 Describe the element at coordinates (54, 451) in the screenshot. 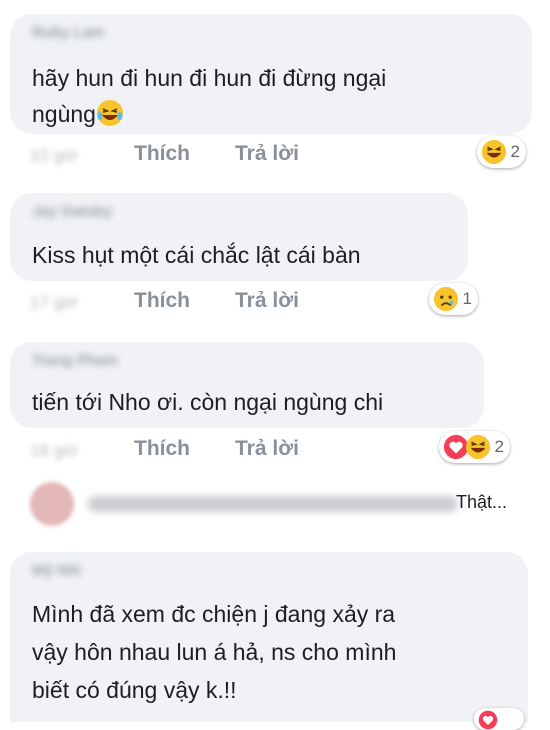

I see `comment-timestamp: 18 giờ` at that location.